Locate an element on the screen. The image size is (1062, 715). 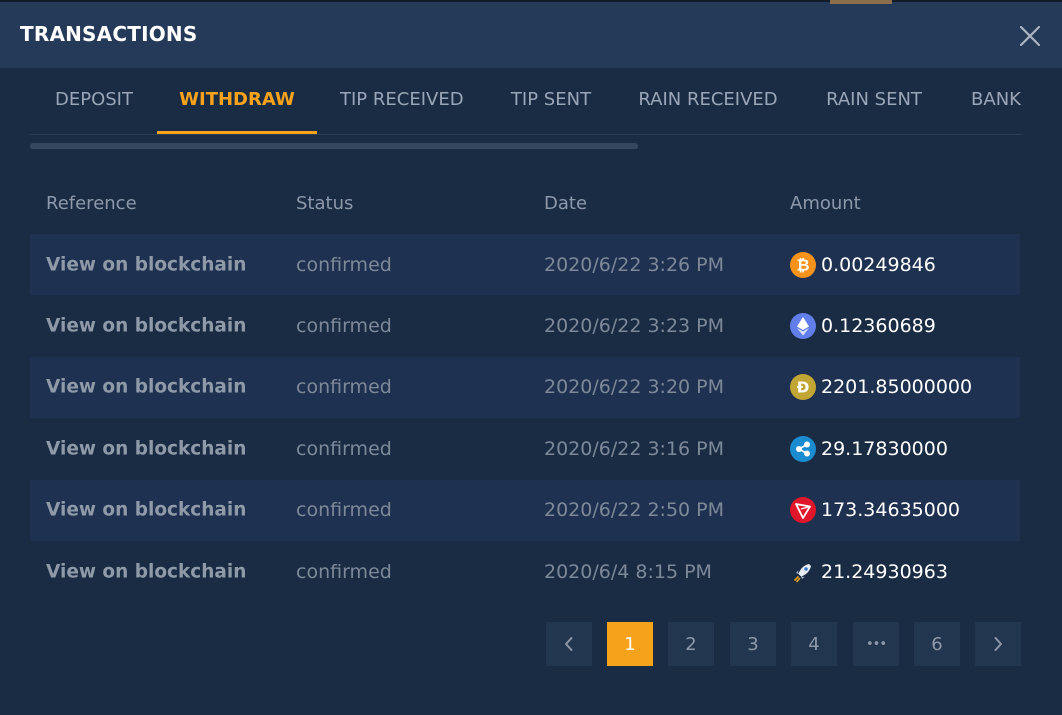
previous-page-button is located at coordinates (569, 644).